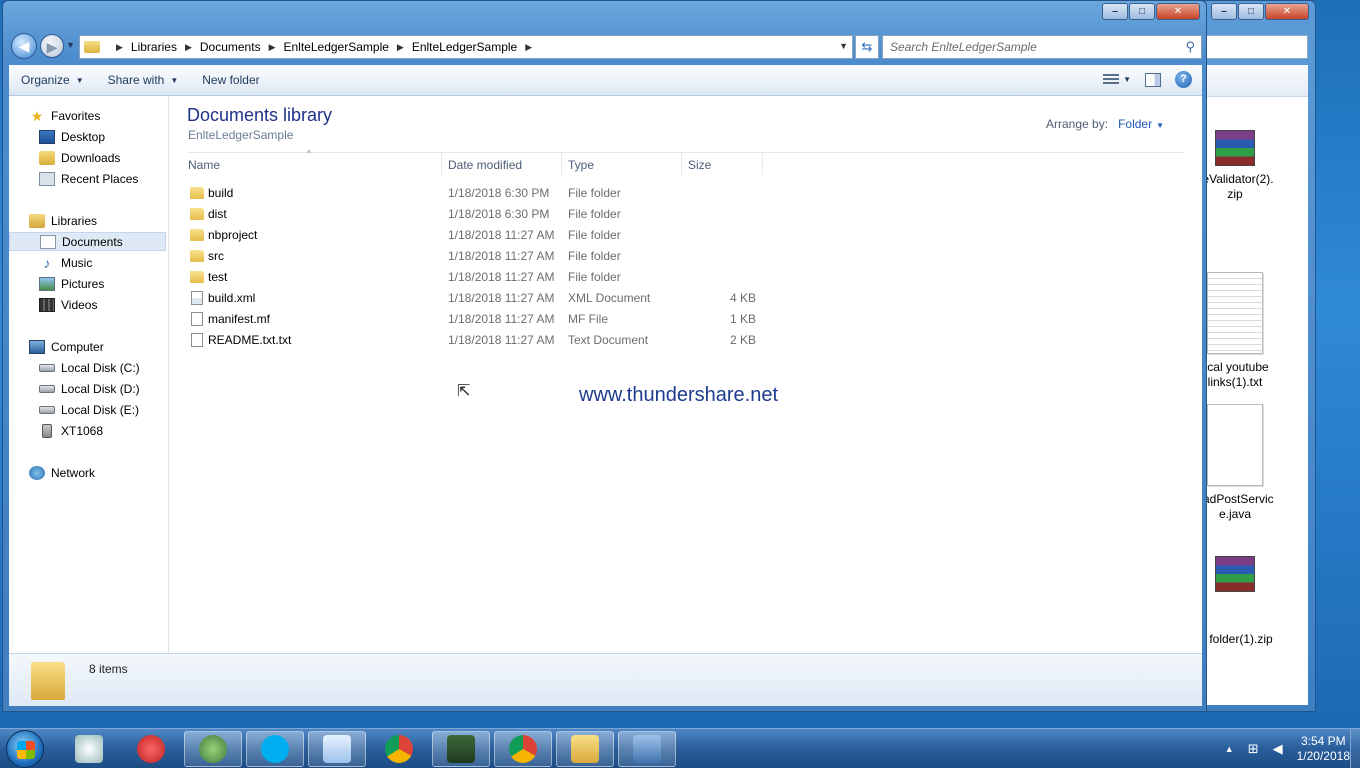  I want to click on nav-label: Computer, so click(77, 346).